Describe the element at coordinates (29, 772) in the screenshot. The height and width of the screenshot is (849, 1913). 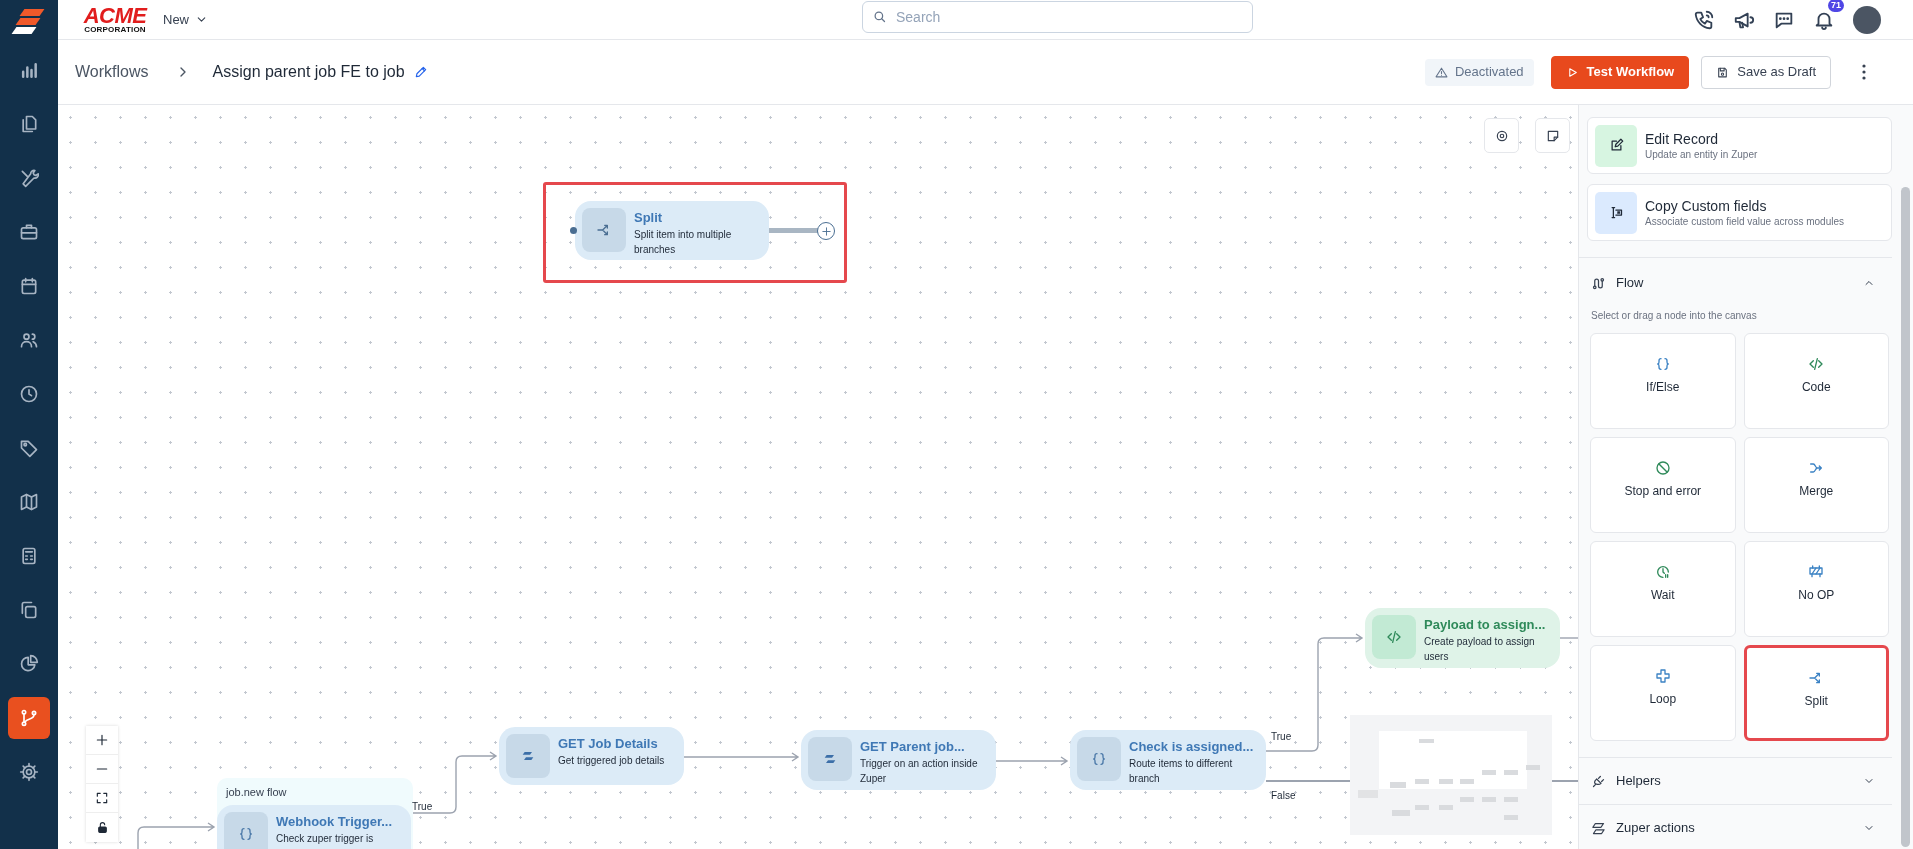
I see `settings-icon` at that location.